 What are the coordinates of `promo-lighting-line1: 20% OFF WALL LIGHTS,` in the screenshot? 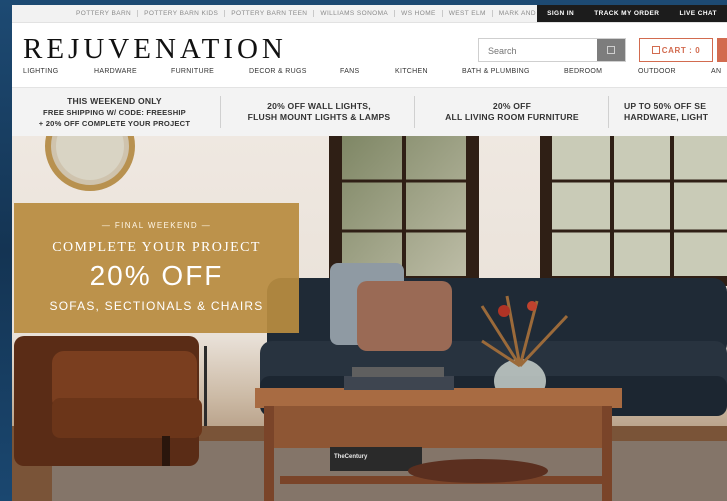 It's located at (319, 106).